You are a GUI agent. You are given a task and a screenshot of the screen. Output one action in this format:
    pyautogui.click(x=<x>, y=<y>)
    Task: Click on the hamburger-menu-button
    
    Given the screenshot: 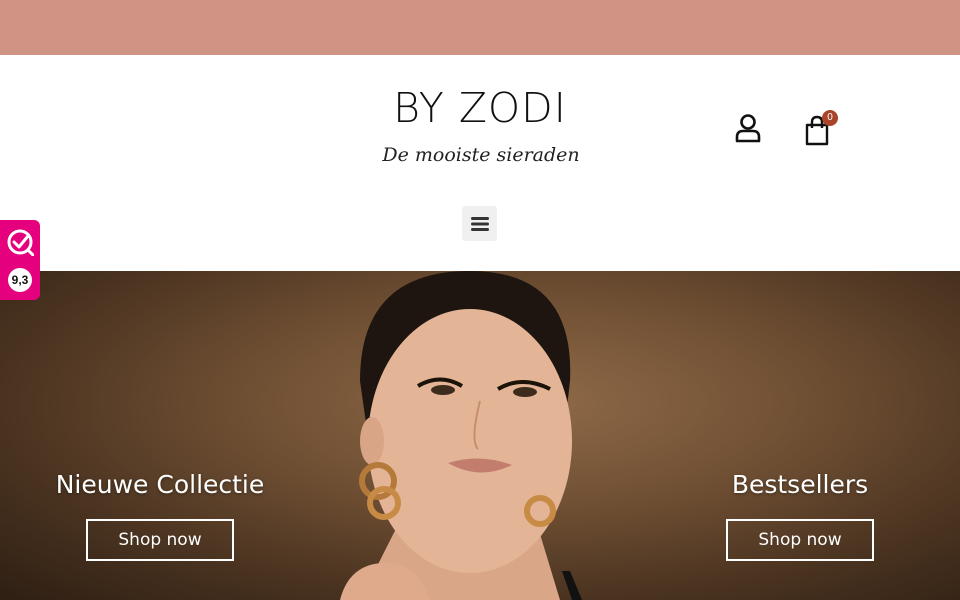 What is the action you would take?
    pyautogui.click(x=479, y=223)
    